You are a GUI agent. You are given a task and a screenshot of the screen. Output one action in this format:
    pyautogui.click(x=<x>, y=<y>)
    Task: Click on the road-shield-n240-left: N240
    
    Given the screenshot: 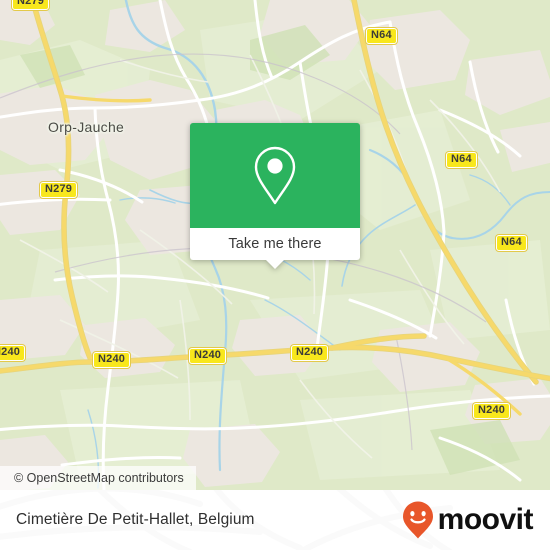 What is the action you would take?
    pyautogui.click(x=112, y=360)
    